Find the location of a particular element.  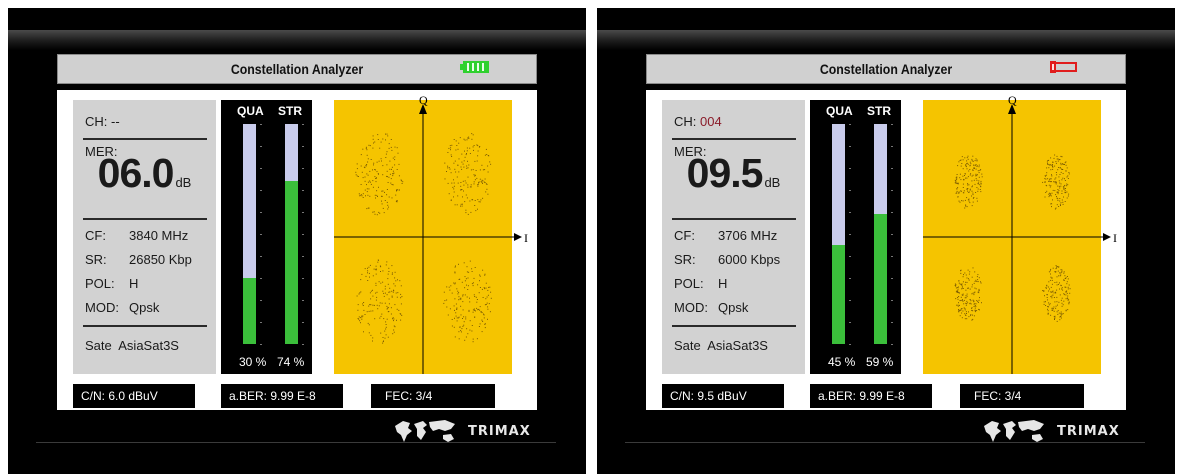

bottom-bezel: TRIMAX is located at coordinates (297, 442).